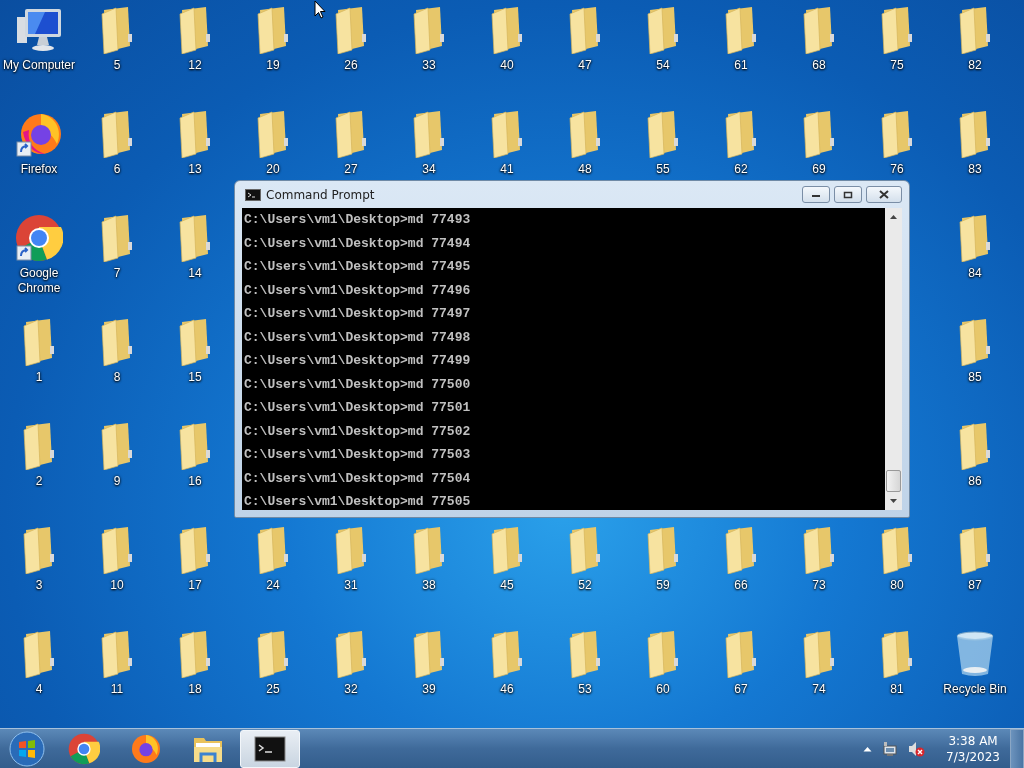  I want to click on desktop-icon-label: 39, so click(429, 689).